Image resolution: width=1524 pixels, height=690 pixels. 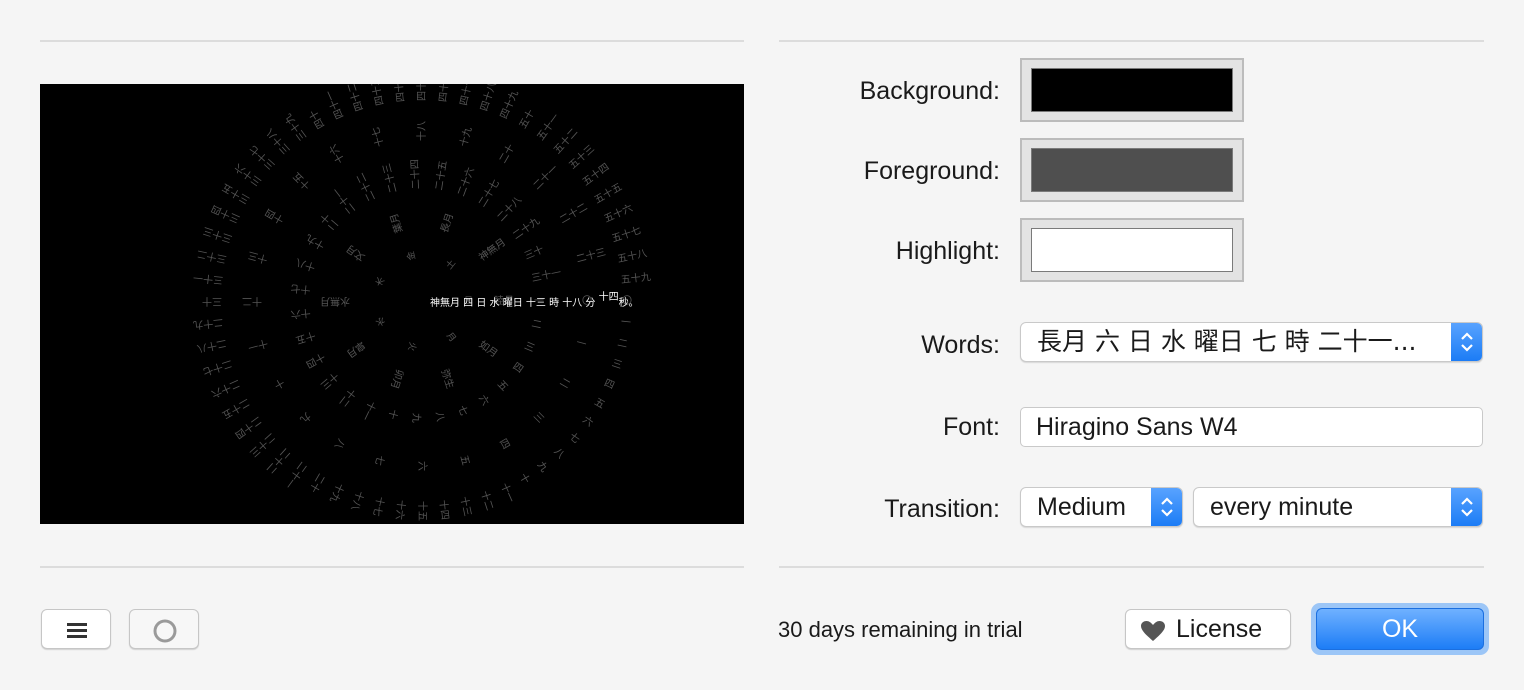 I want to click on ring-word-3-1: 一, so click(x=581, y=344).